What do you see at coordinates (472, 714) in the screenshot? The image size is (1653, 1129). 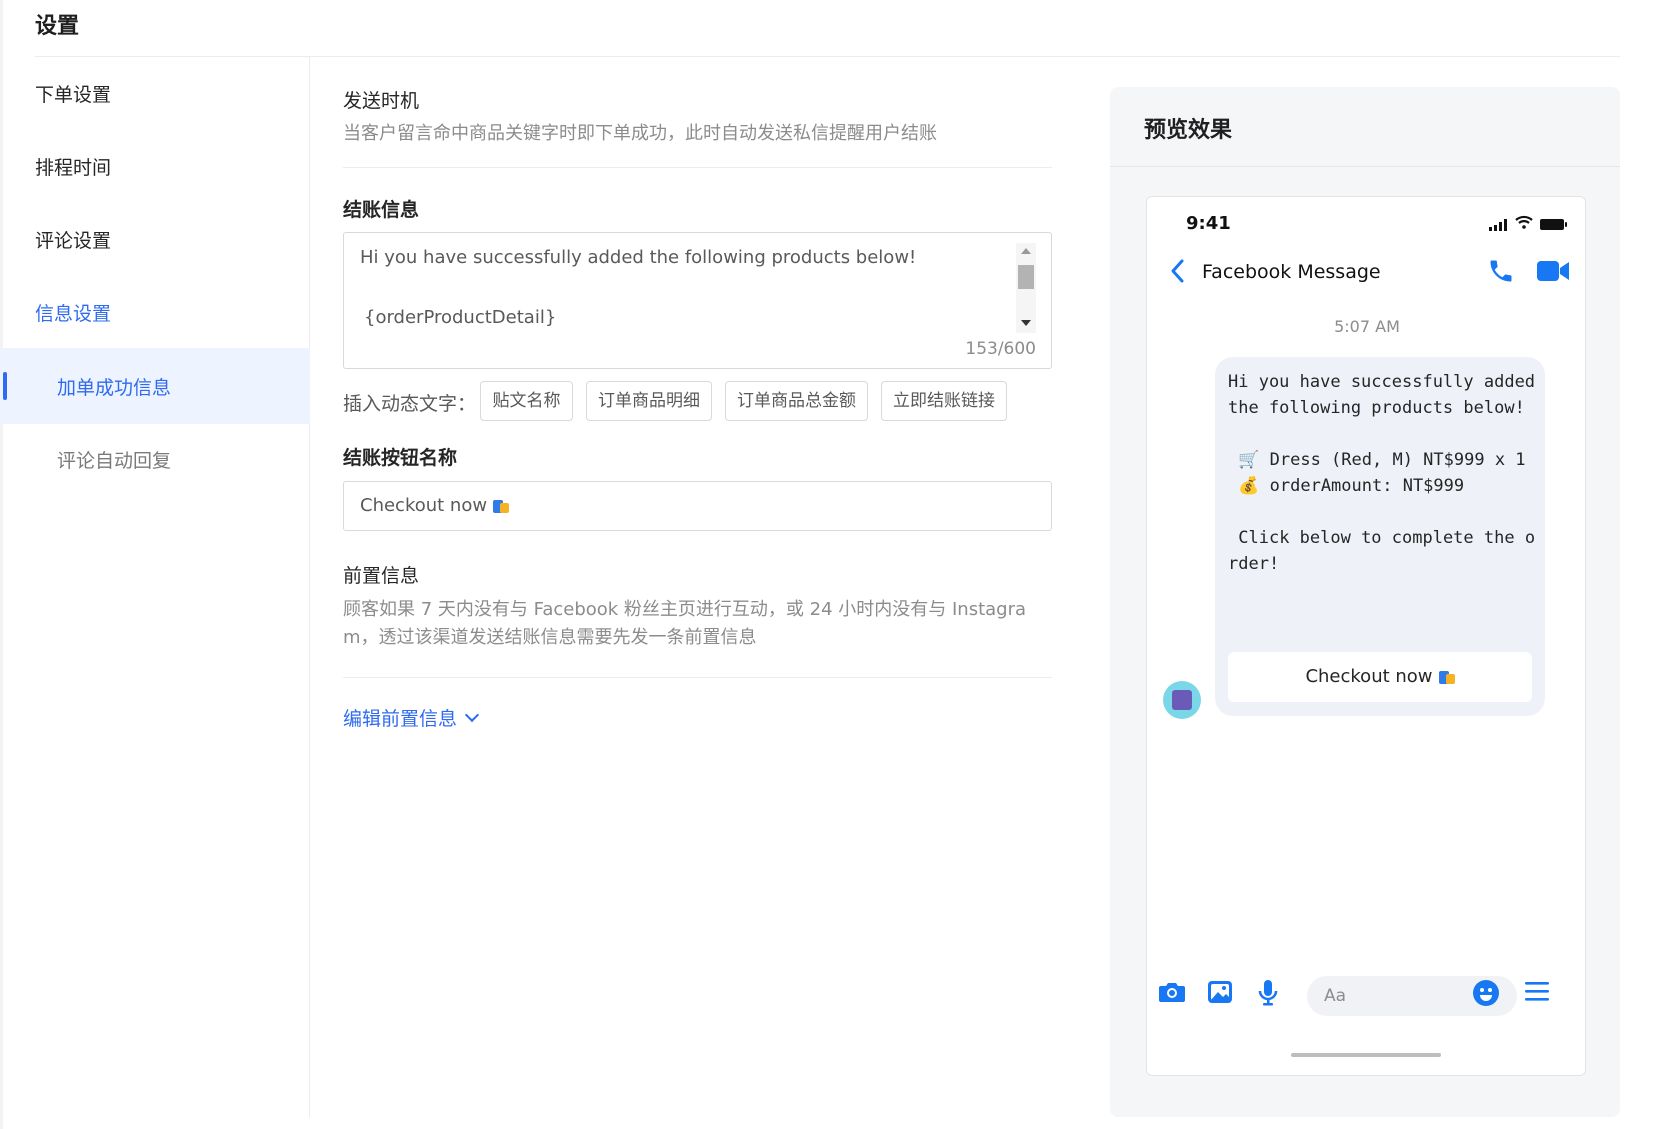 I see `chevron-down-icon` at bounding box center [472, 714].